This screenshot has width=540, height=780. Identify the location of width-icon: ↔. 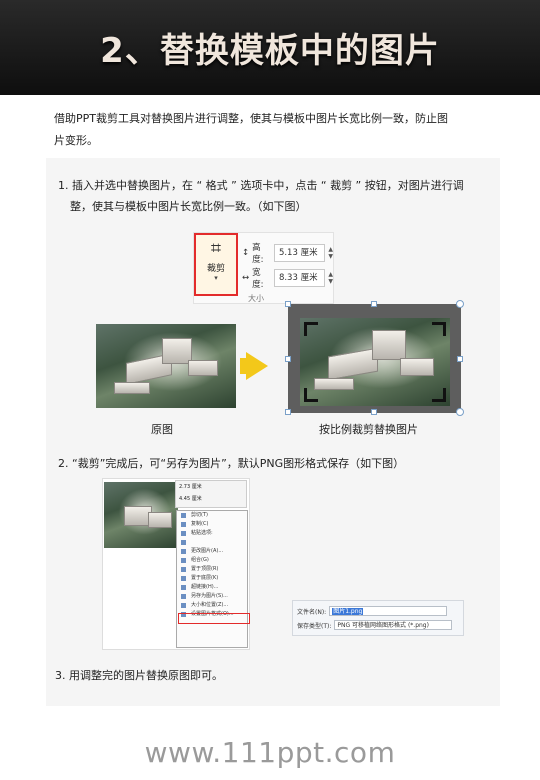
(246, 278).